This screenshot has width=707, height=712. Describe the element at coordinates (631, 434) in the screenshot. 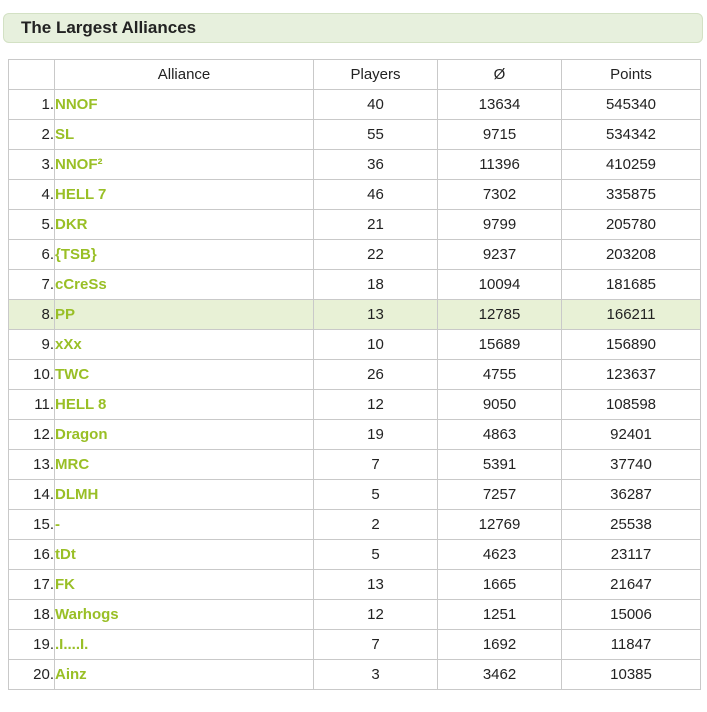

I see `points-cell: 92401` at that location.